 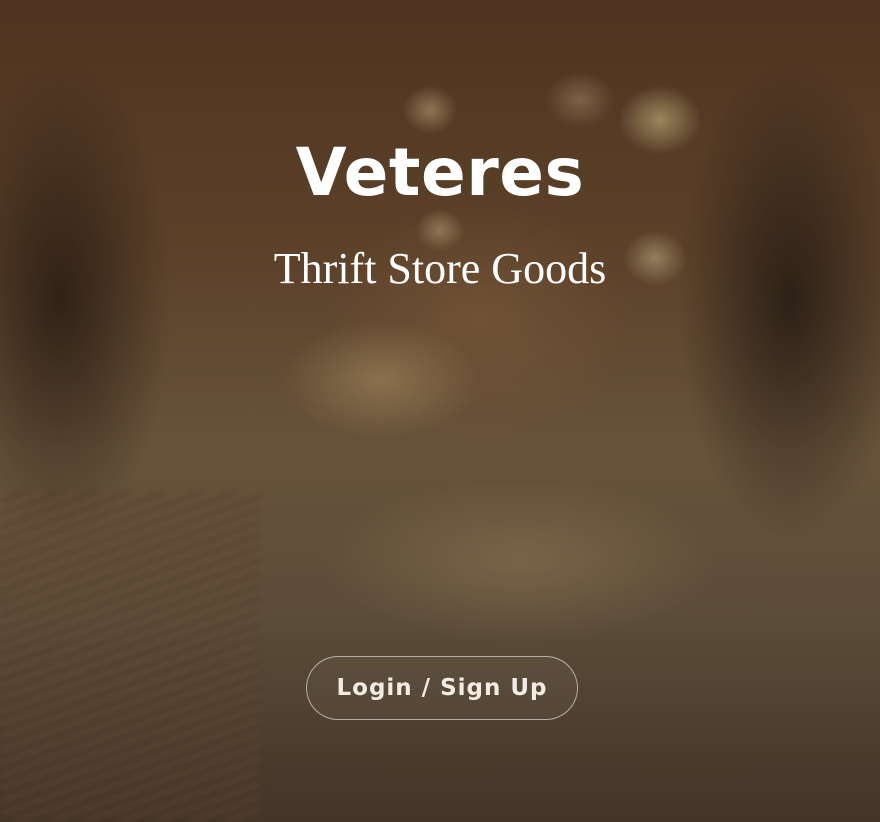 I want to click on brand-title: Veteres, so click(x=440, y=172).